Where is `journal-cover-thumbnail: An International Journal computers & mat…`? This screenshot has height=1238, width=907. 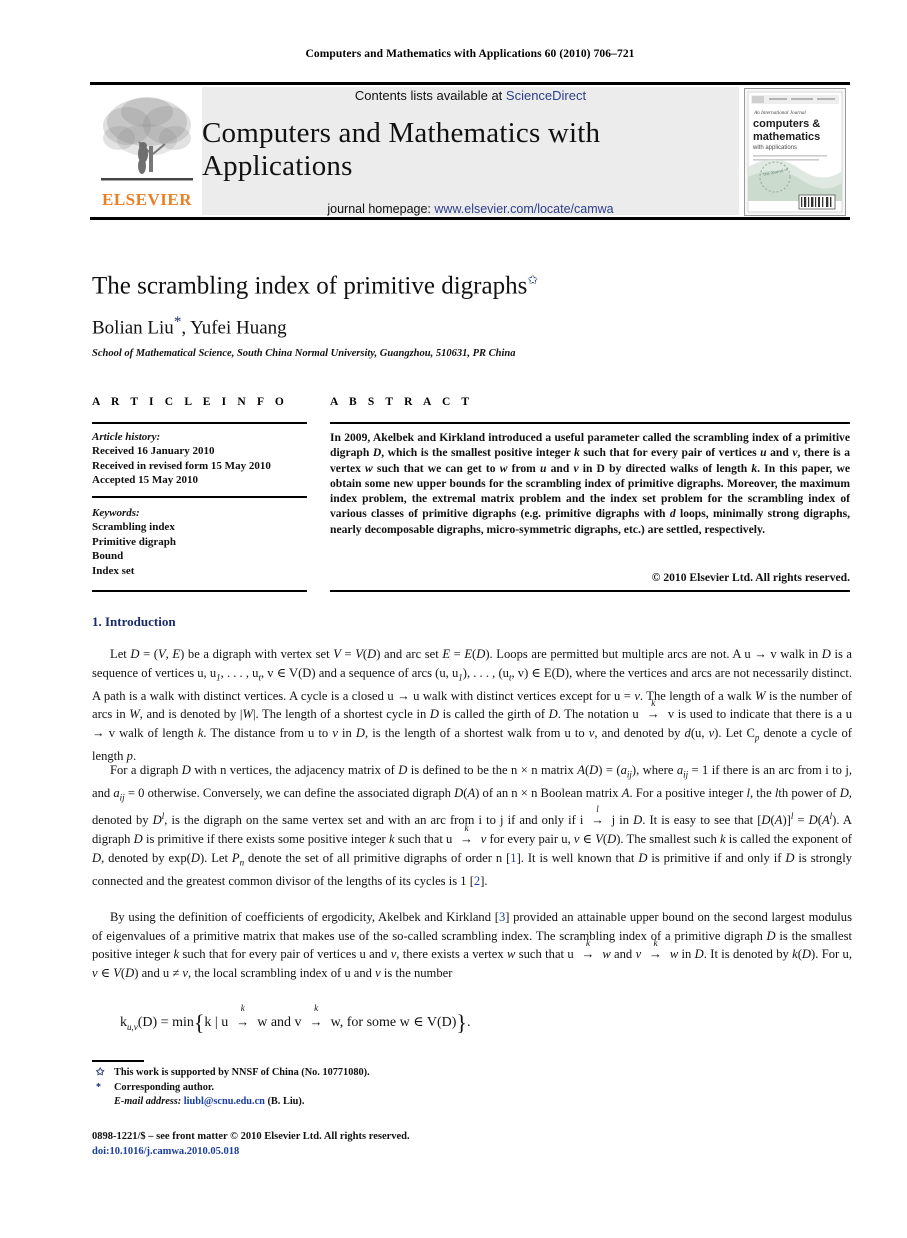
journal-cover-thumbnail: An International Journal computers & mat… is located at coordinates (795, 152).